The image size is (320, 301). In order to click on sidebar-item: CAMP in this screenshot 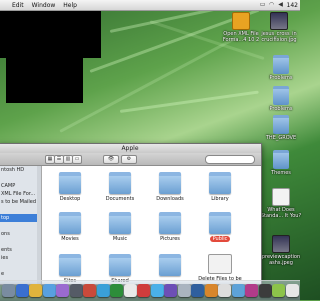, I will do `click(20, 186)`.